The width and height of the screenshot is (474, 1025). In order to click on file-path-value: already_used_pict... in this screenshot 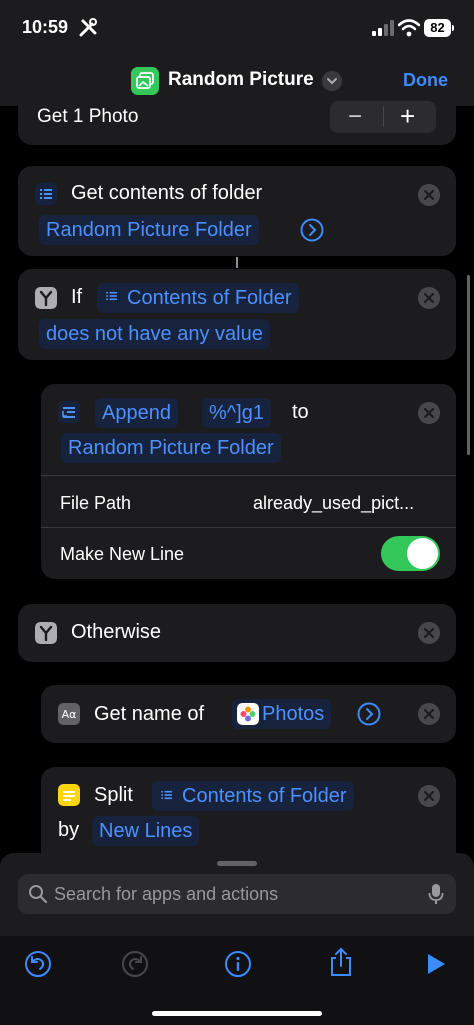, I will do `click(333, 503)`.